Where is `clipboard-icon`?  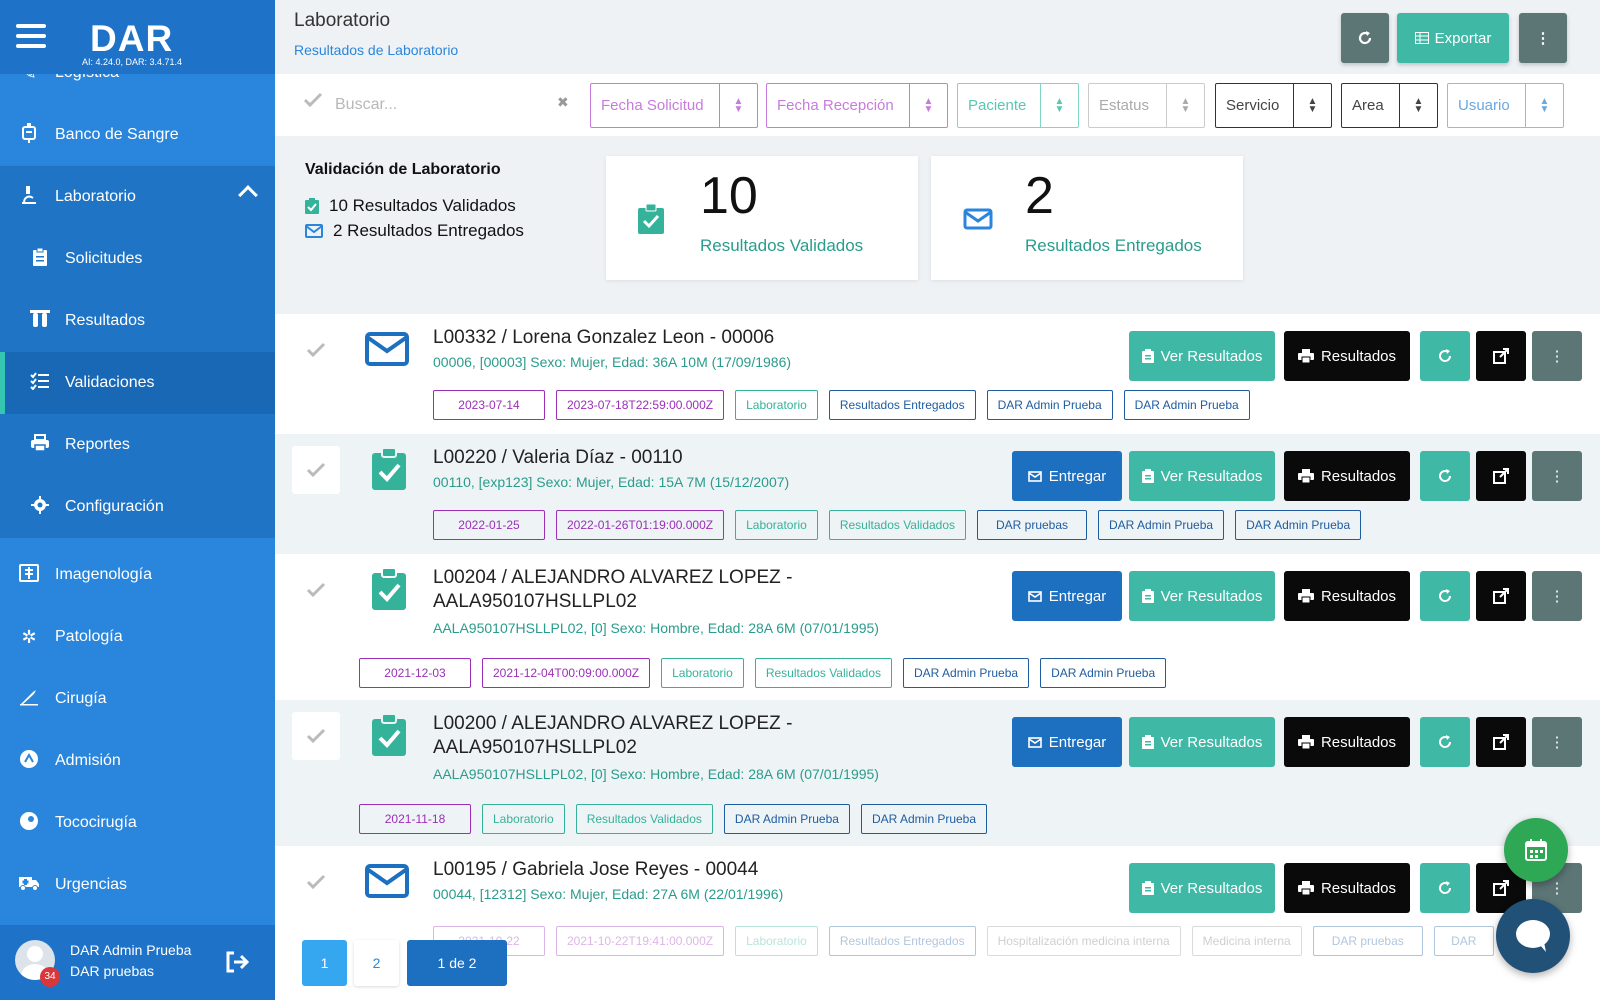
clipboard-icon is located at coordinates (1147, 596).